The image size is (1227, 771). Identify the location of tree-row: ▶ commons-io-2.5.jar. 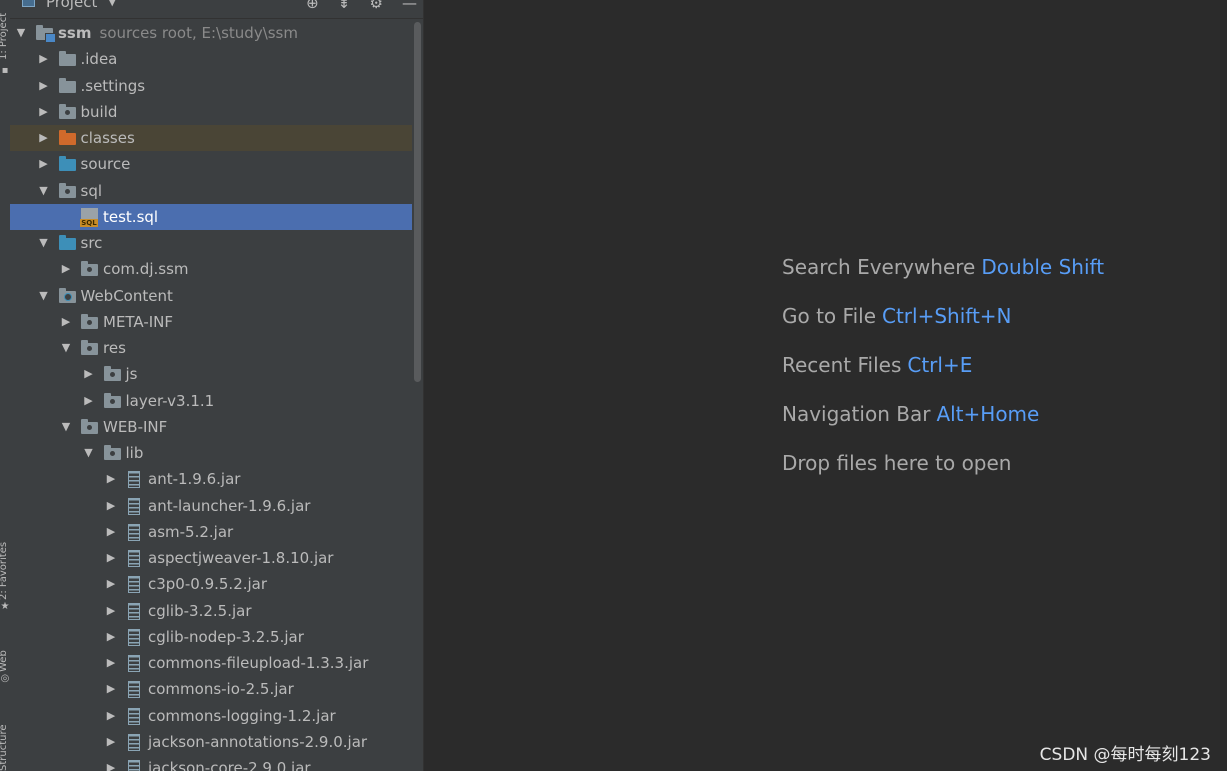
(211, 689).